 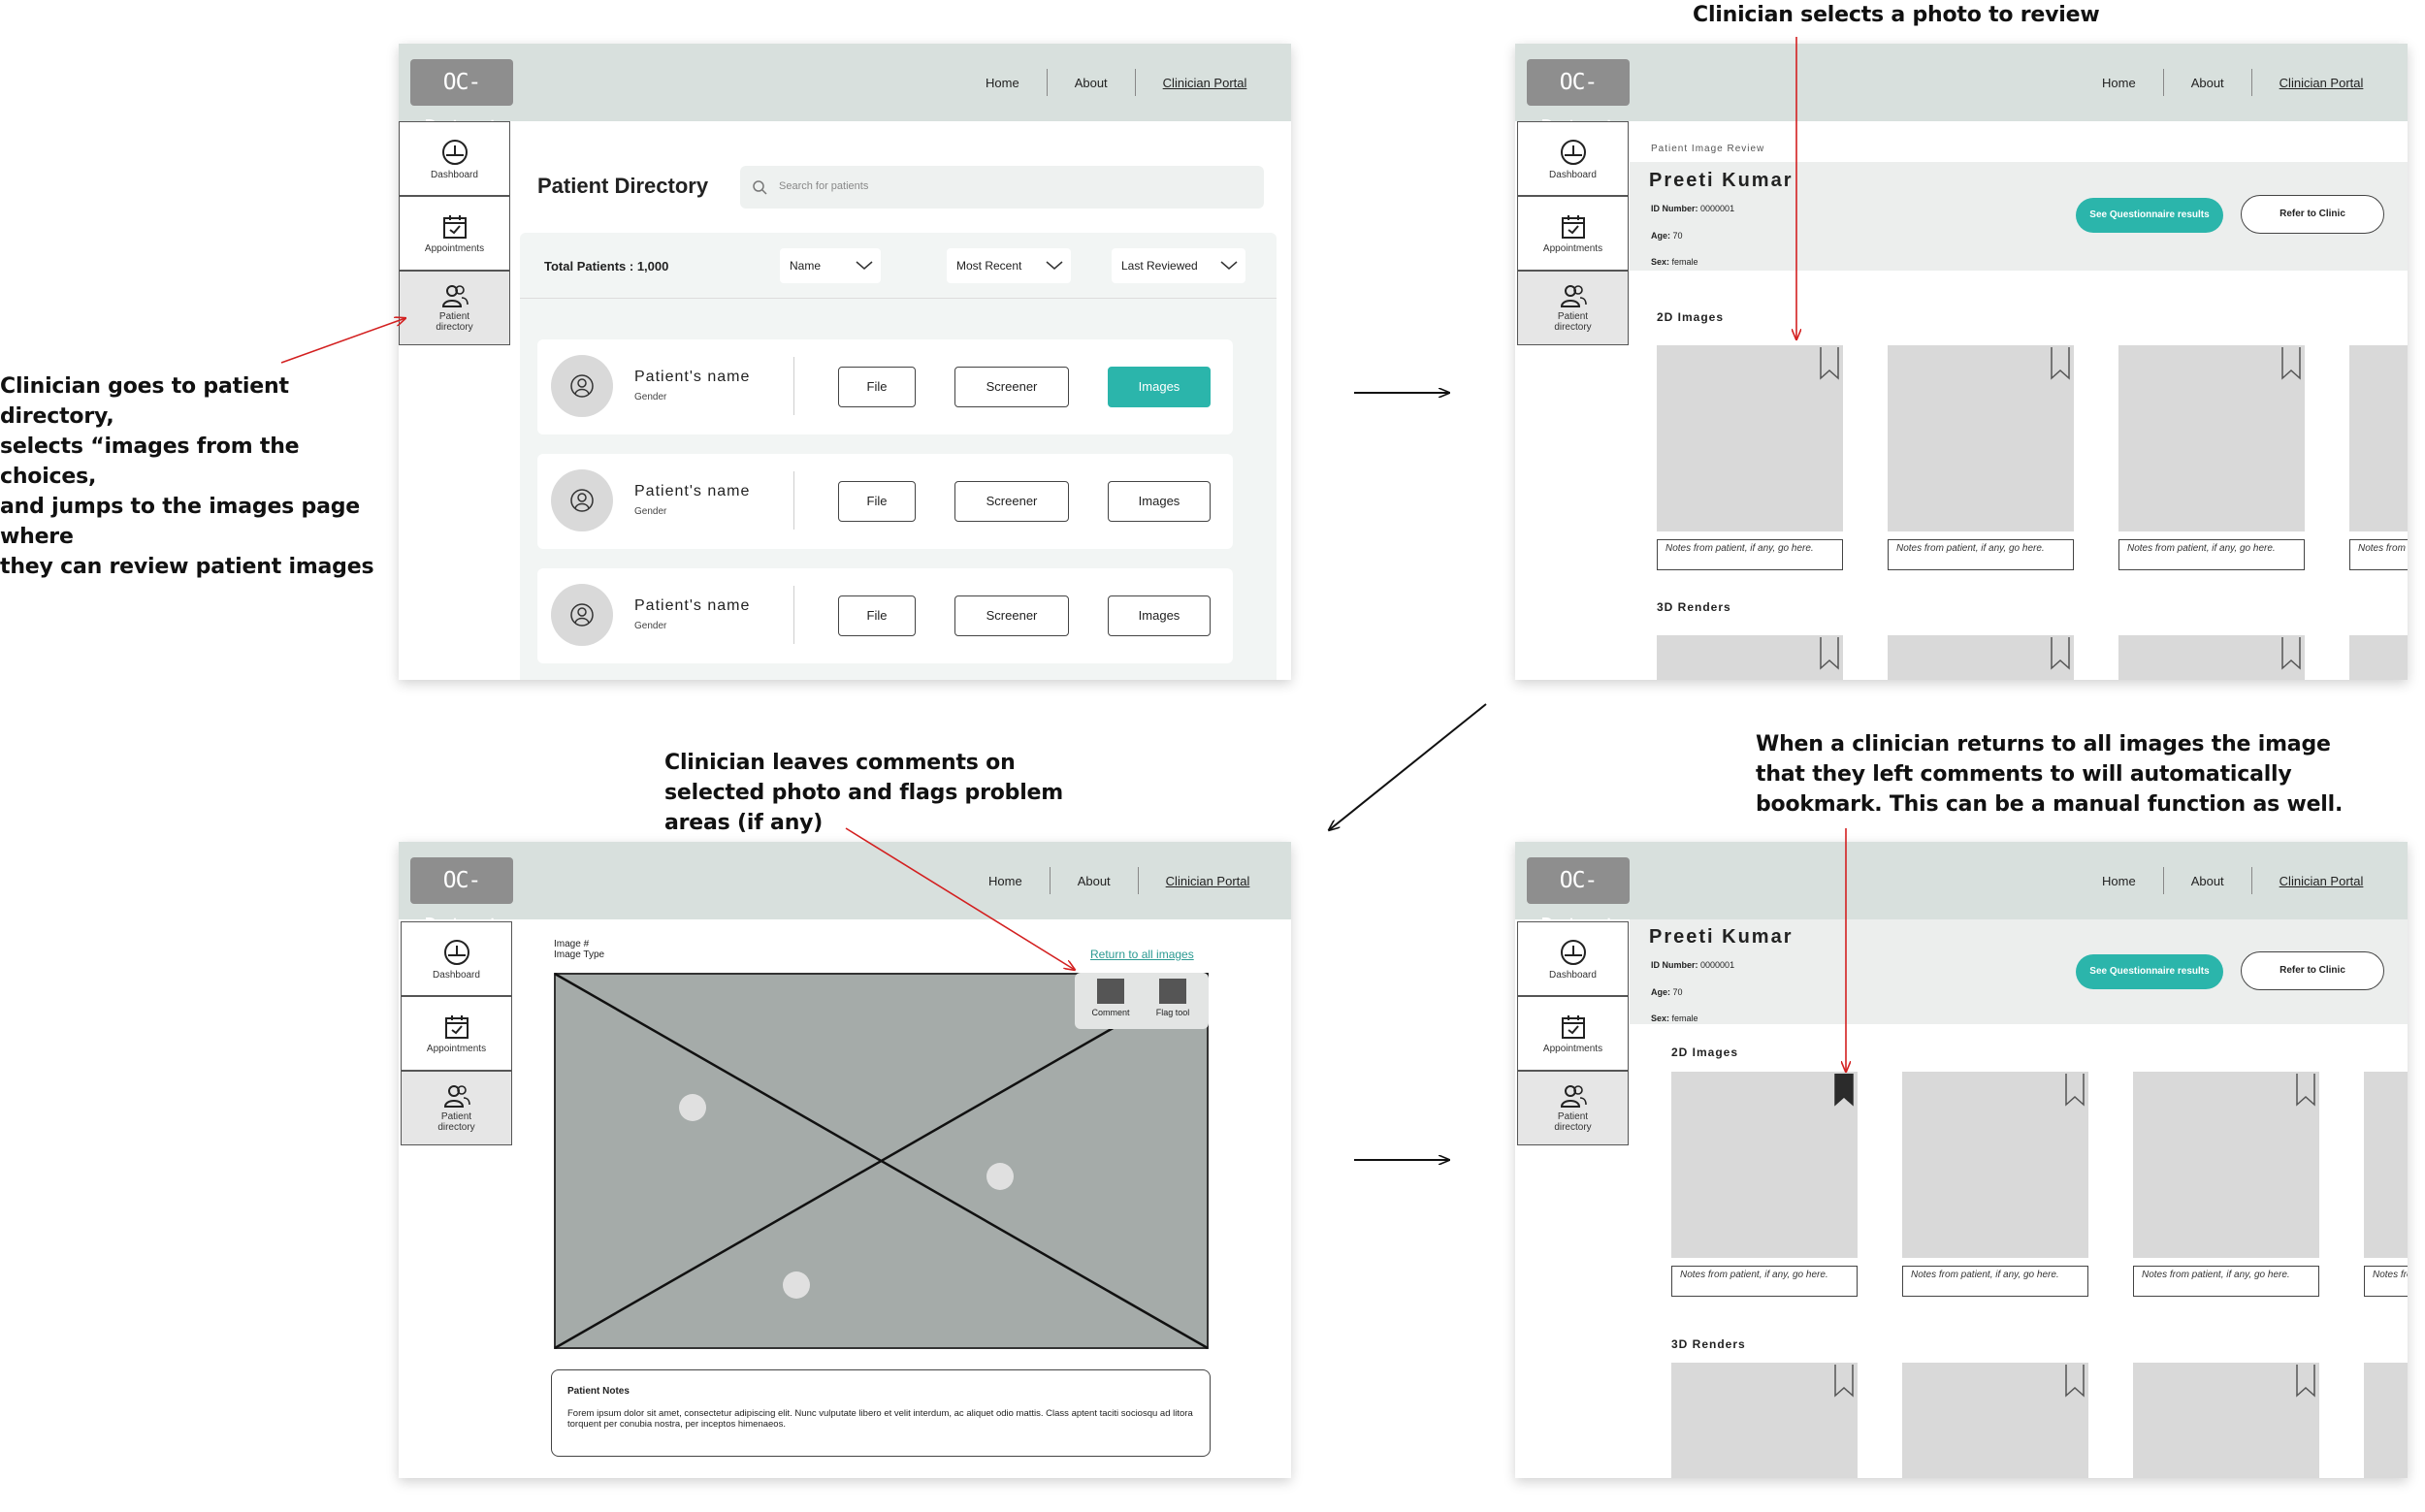 I want to click on patient-gender: Gender, so click(x=650, y=397).